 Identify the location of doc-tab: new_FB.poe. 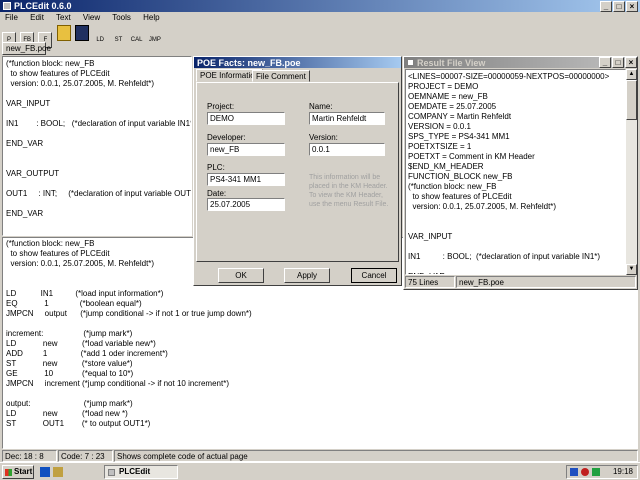
(26, 48).